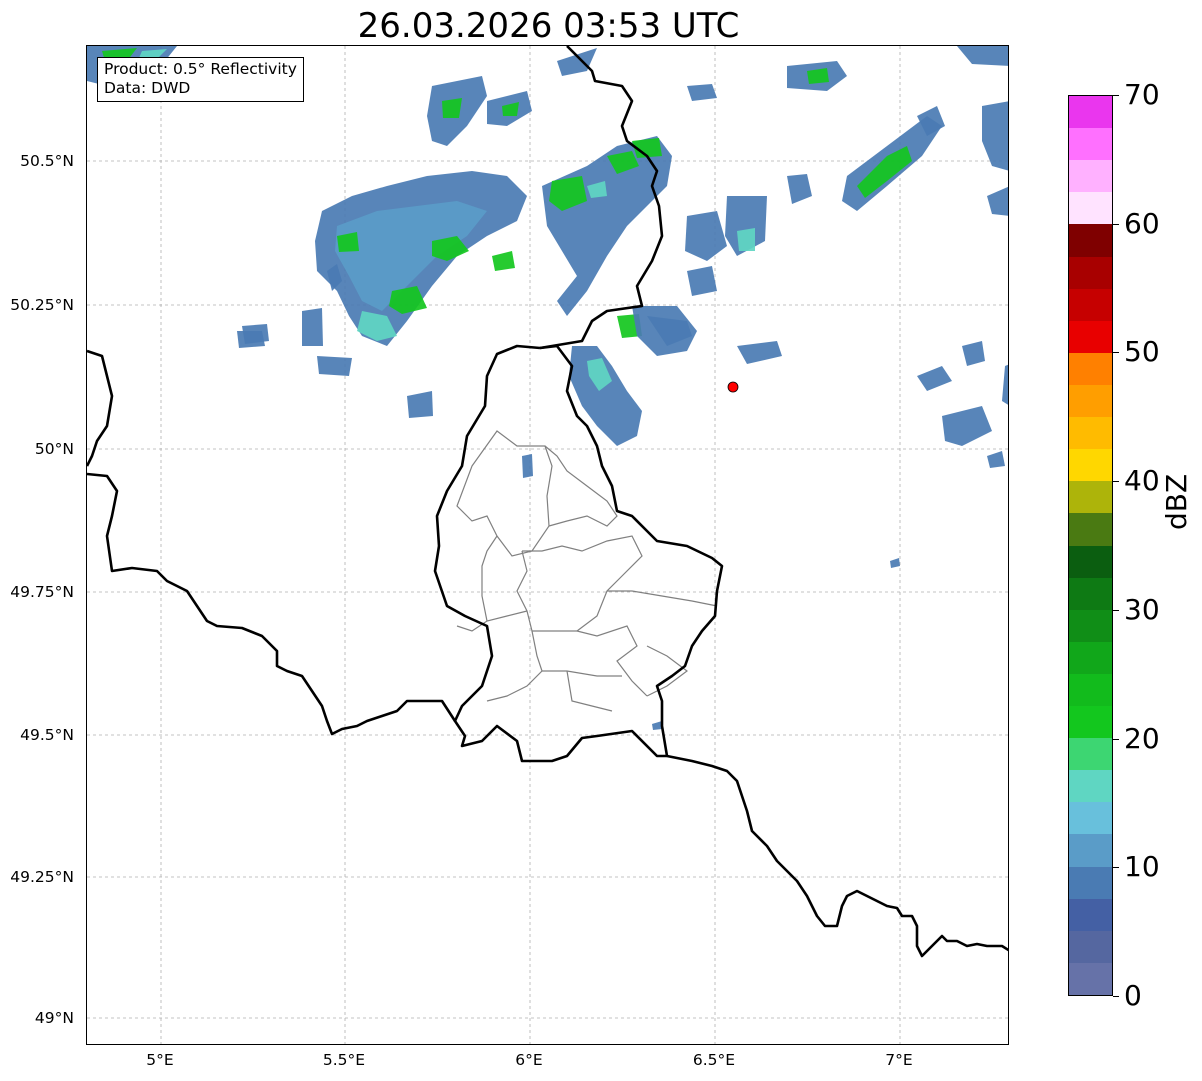 The height and width of the screenshot is (1081, 1202). Describe the element at coordinates (42, 877) in the screenshot. I see `lat-tick-label: 49.25°N` at that location.